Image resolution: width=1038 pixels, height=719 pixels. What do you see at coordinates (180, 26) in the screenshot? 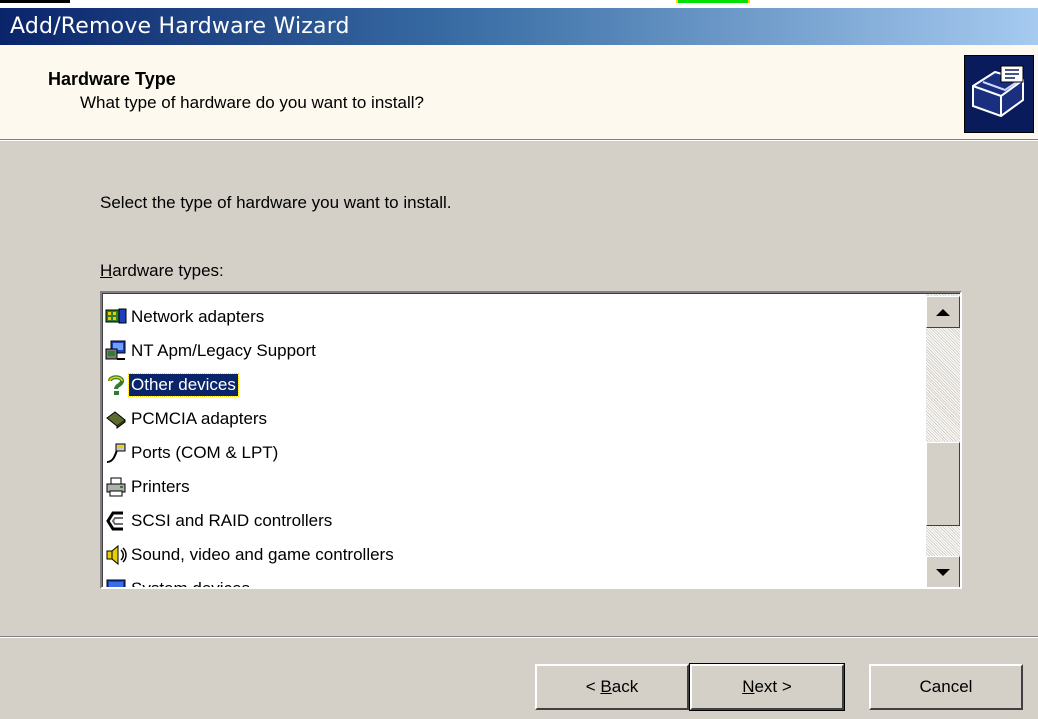
I see `window-title: Add/Remove Hardware Wizard` at bounding box center [180, 26].